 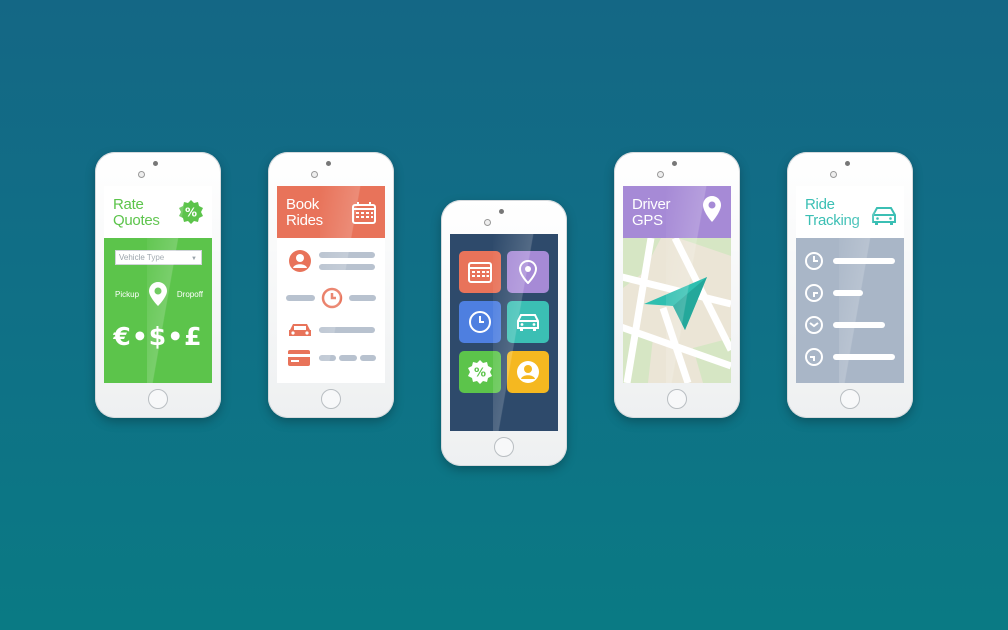 I want to click on tile-profile, so click(x=528, y=372).